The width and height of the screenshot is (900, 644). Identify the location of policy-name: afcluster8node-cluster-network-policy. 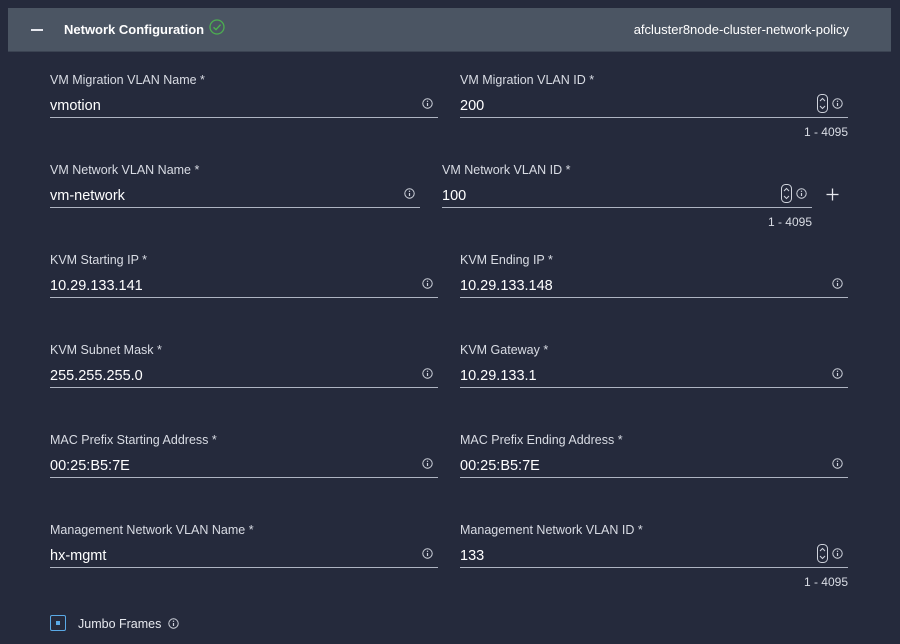
(741, 29).